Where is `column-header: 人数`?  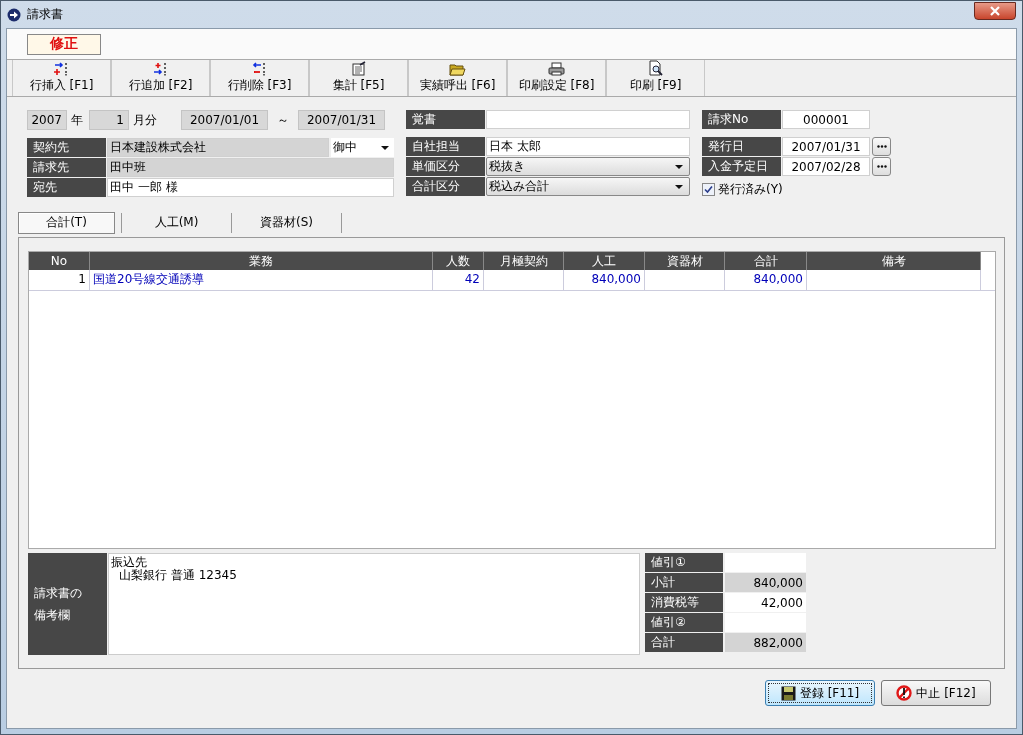 column-header: 人数 is located at coordinates (458, 261).